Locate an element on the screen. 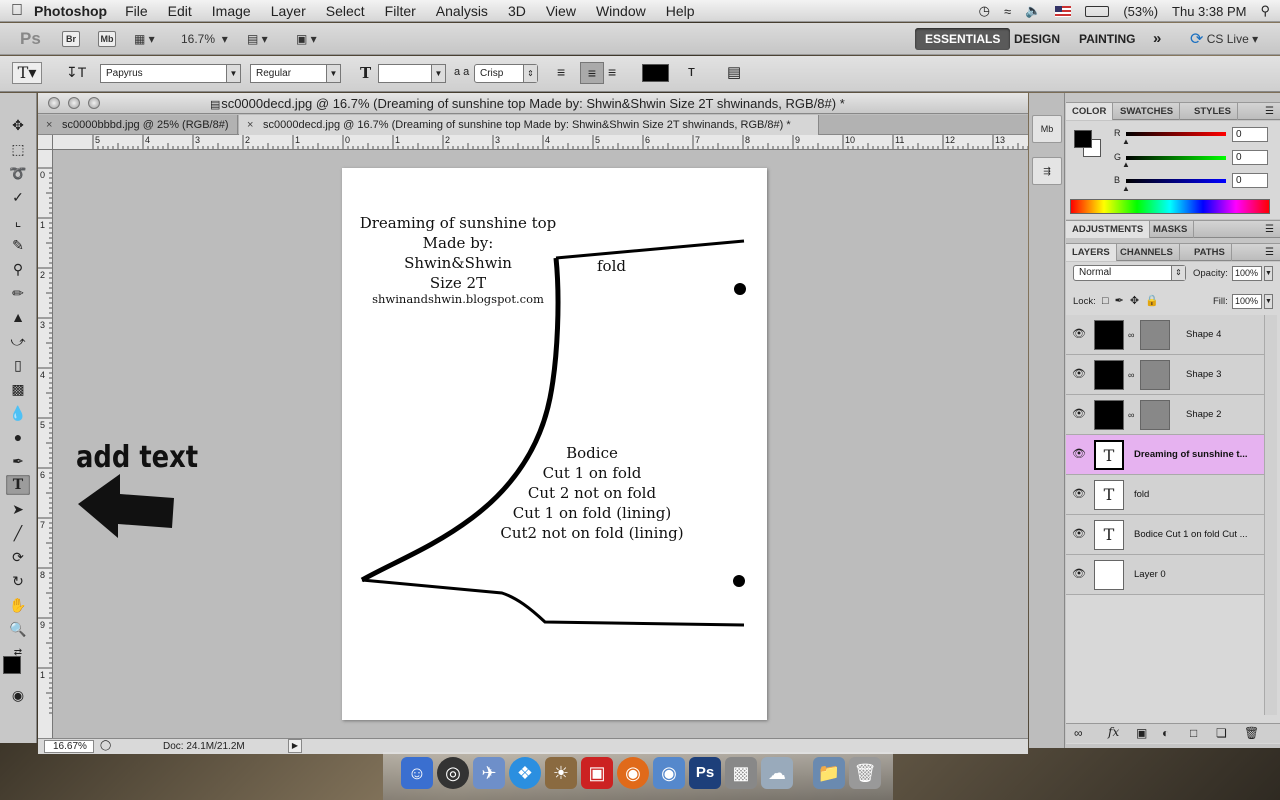 The width and height of the screenshot is (1280, 800). layer-row-fold: 👁 T fold is located at coordinates (1165, 495).